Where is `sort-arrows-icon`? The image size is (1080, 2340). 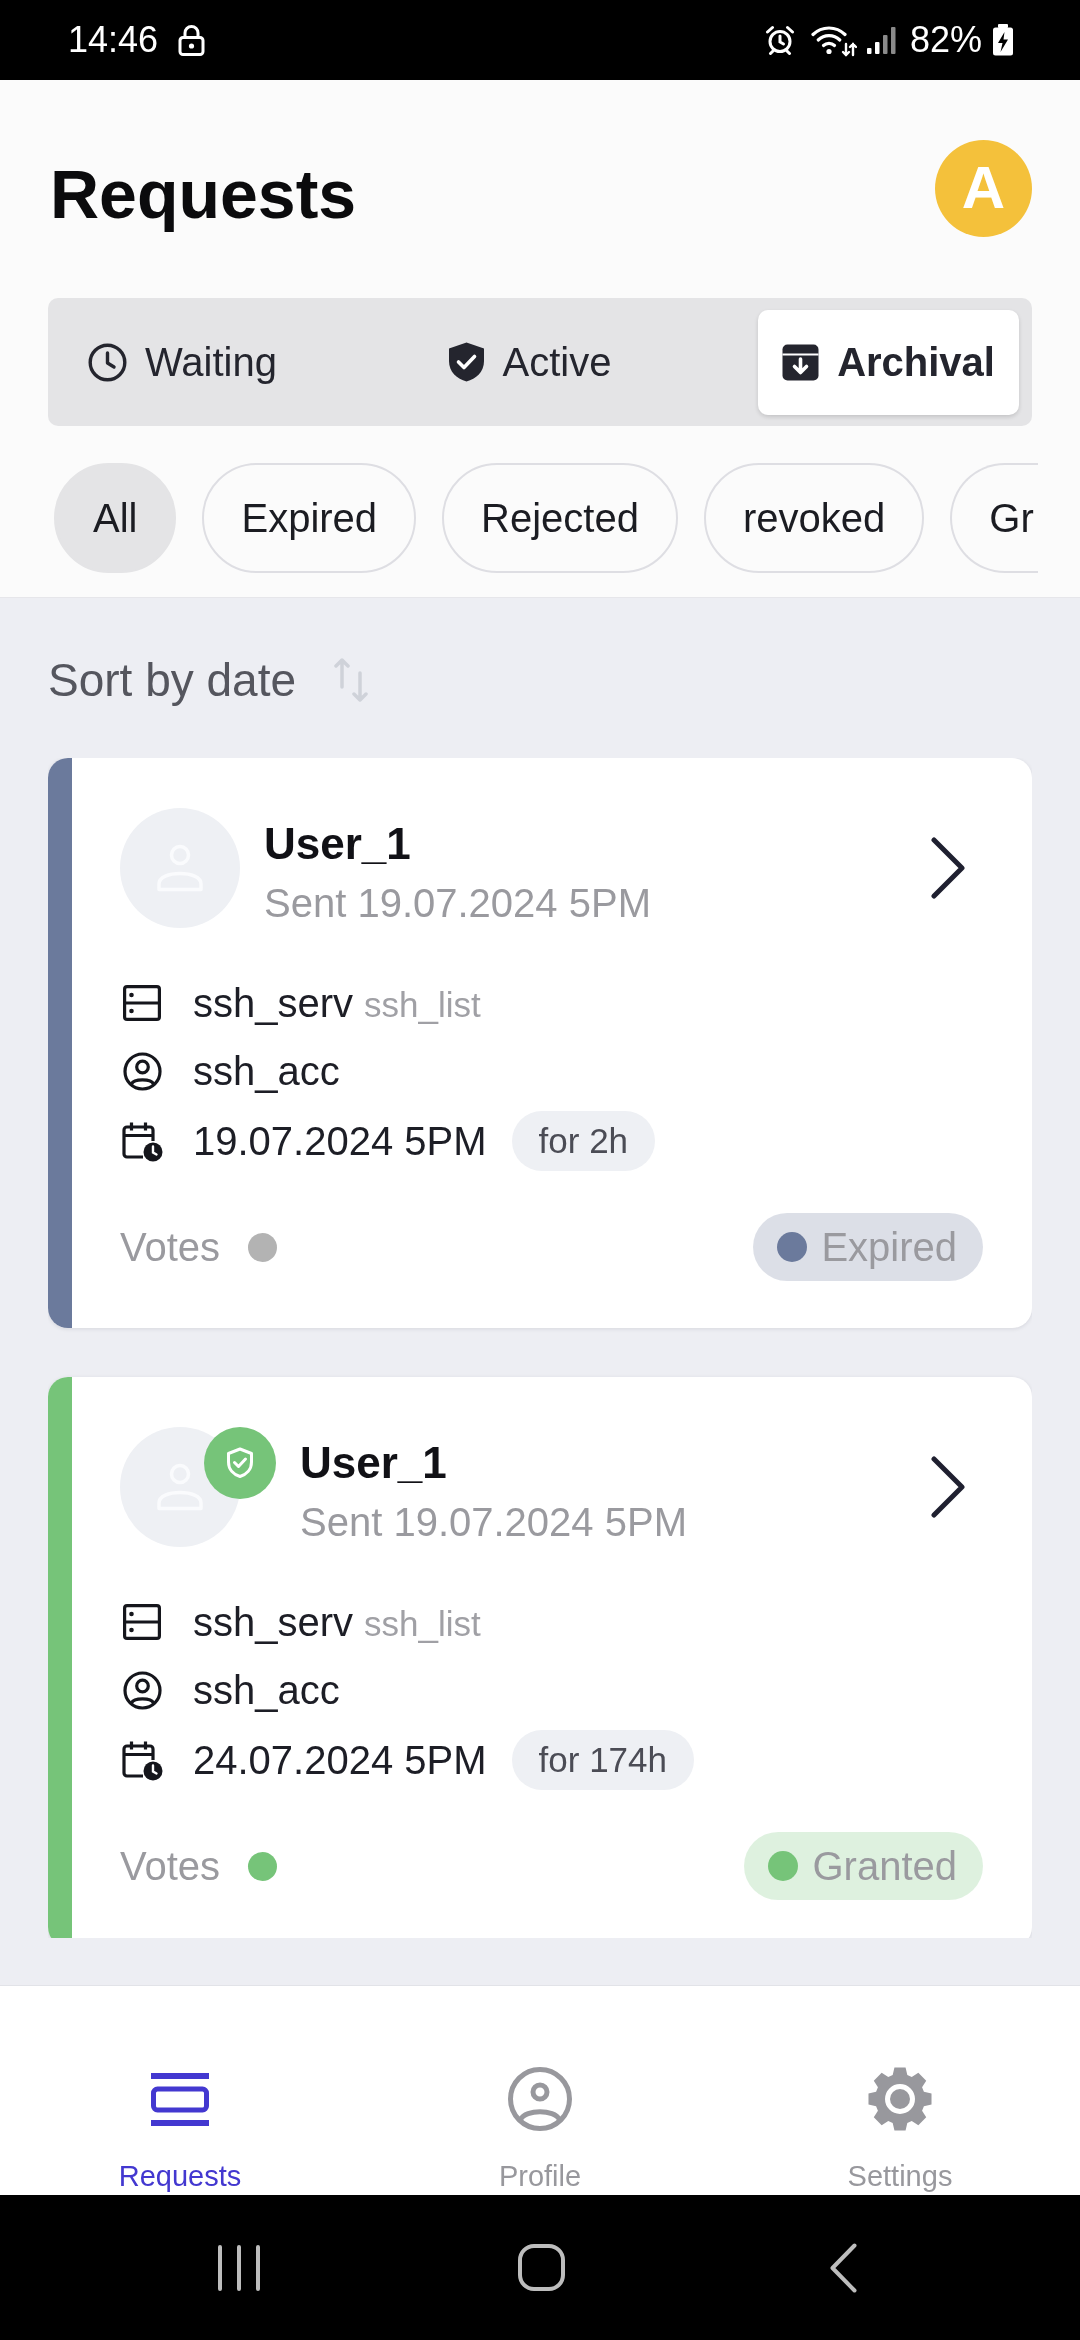 sort-arrows-icon is located at coordinates (351, 680).